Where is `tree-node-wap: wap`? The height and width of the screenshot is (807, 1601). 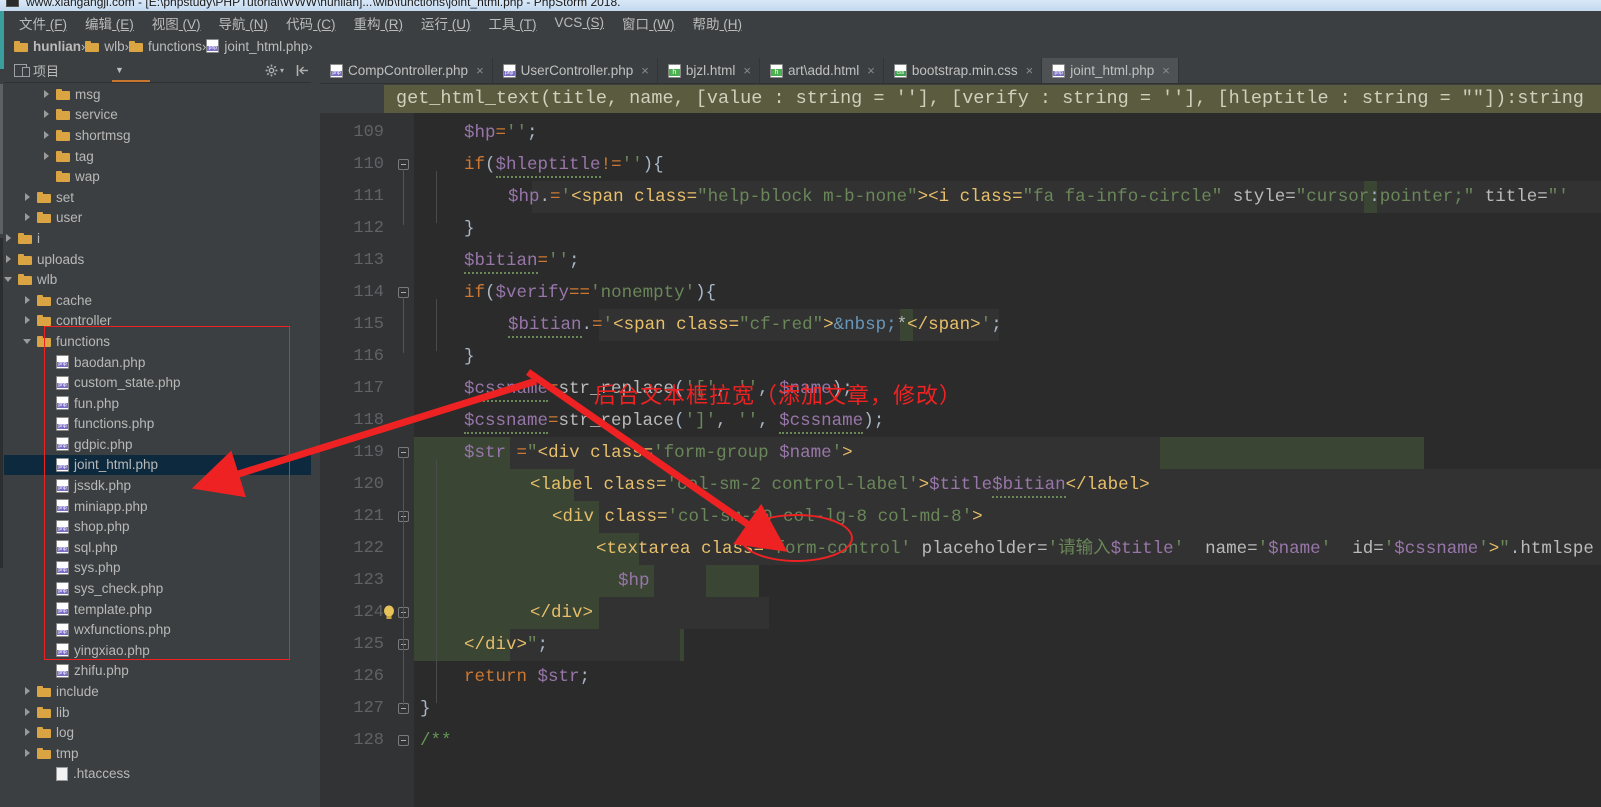 tree-node-wap: wap is located at coordinates (157, 176).